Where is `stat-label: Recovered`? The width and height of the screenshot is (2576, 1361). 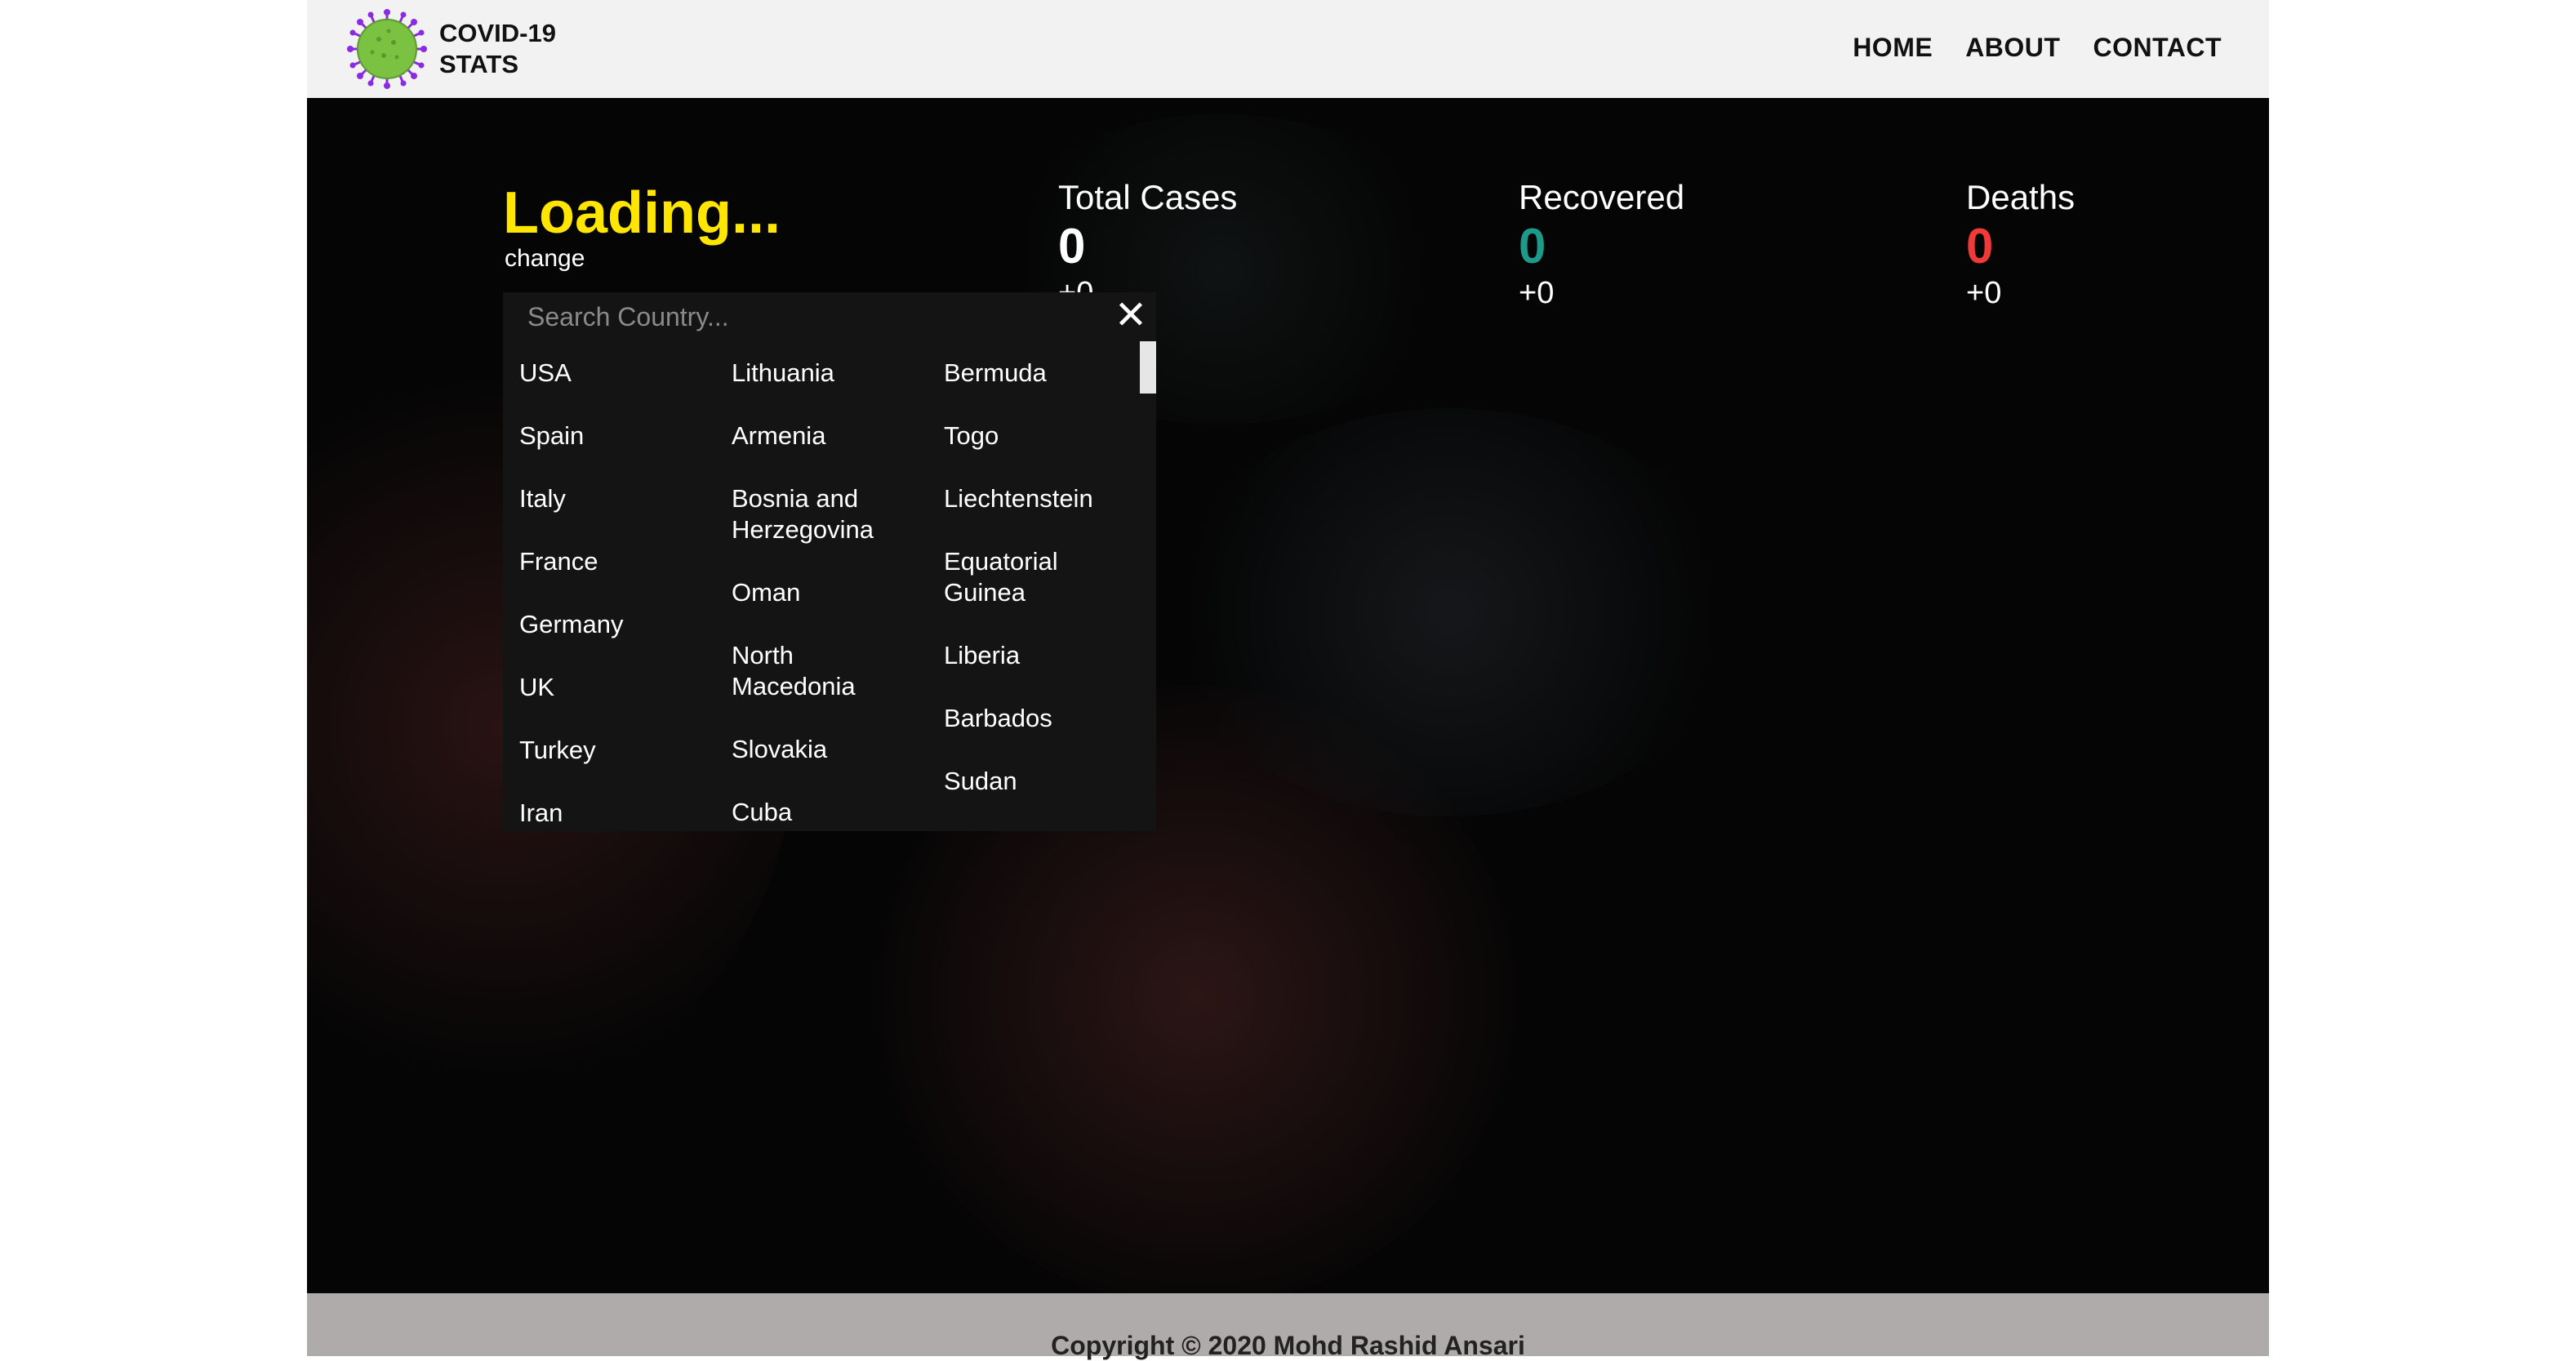
stat-label: Recovered is located at coordinates (1602, 197).